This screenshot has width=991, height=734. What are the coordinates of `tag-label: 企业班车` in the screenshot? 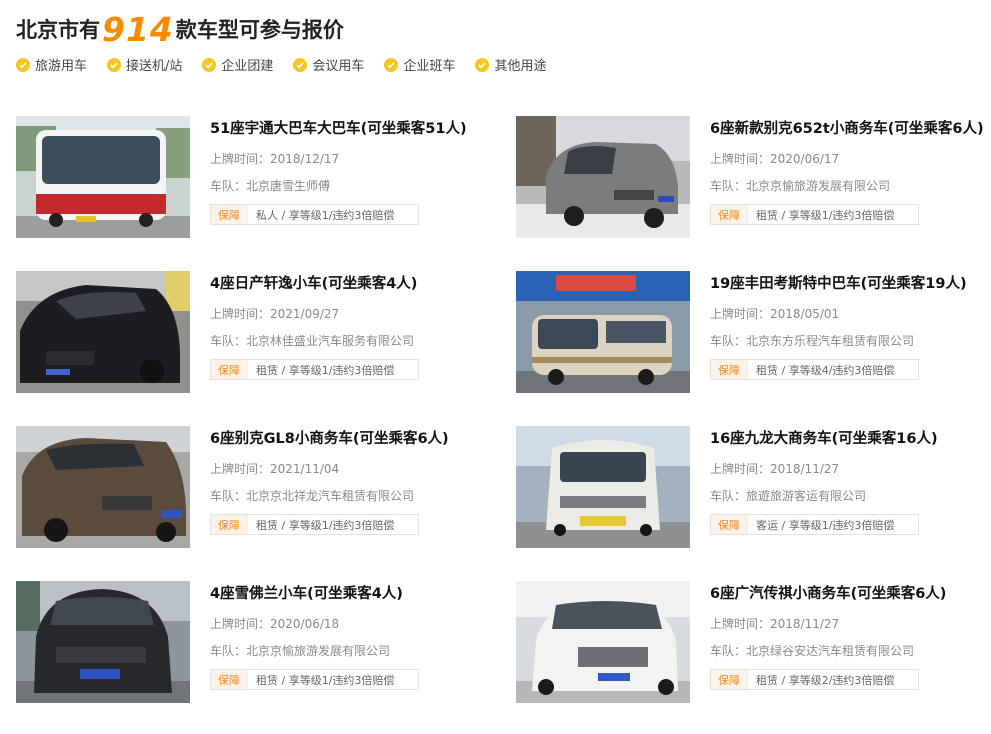 It's located at (429, 66).